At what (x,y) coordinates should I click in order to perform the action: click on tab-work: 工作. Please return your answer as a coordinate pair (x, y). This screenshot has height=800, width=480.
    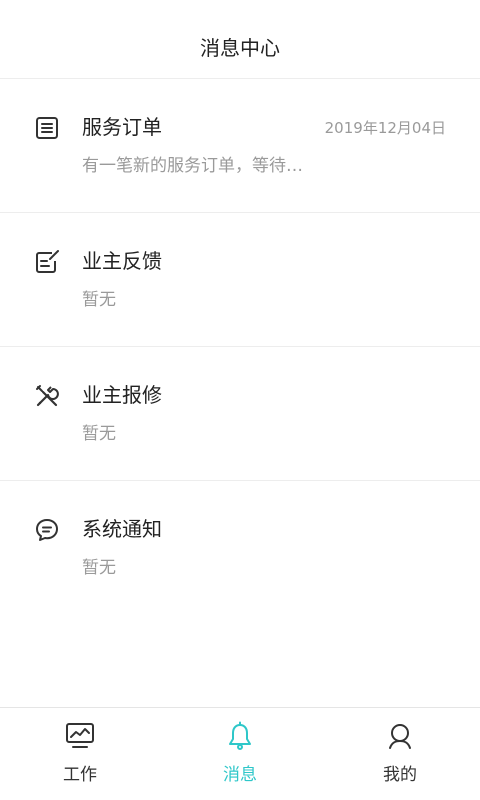
    Looking at the image, I should click on (80, 754).